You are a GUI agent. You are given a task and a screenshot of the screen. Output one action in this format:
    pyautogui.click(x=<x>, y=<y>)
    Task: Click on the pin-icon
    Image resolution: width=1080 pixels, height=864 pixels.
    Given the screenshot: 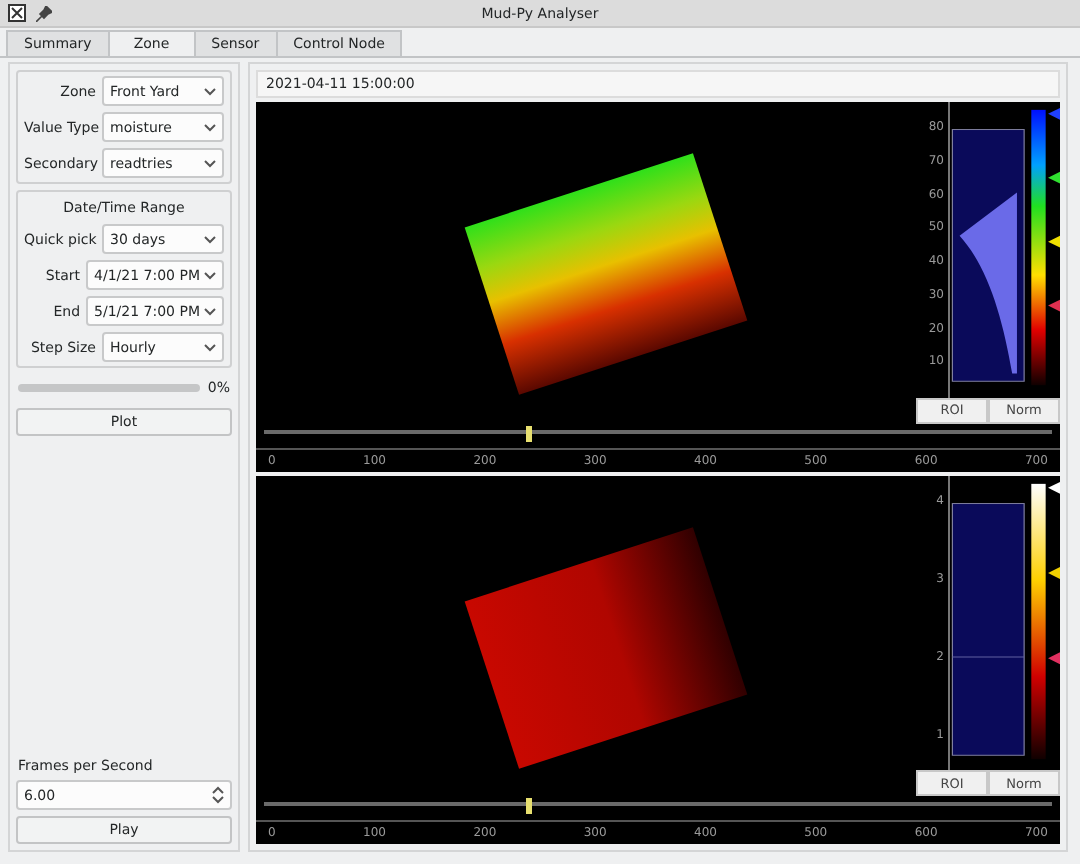 What is the action you would take?
    pyautogui.click(x=44, y=13)
    